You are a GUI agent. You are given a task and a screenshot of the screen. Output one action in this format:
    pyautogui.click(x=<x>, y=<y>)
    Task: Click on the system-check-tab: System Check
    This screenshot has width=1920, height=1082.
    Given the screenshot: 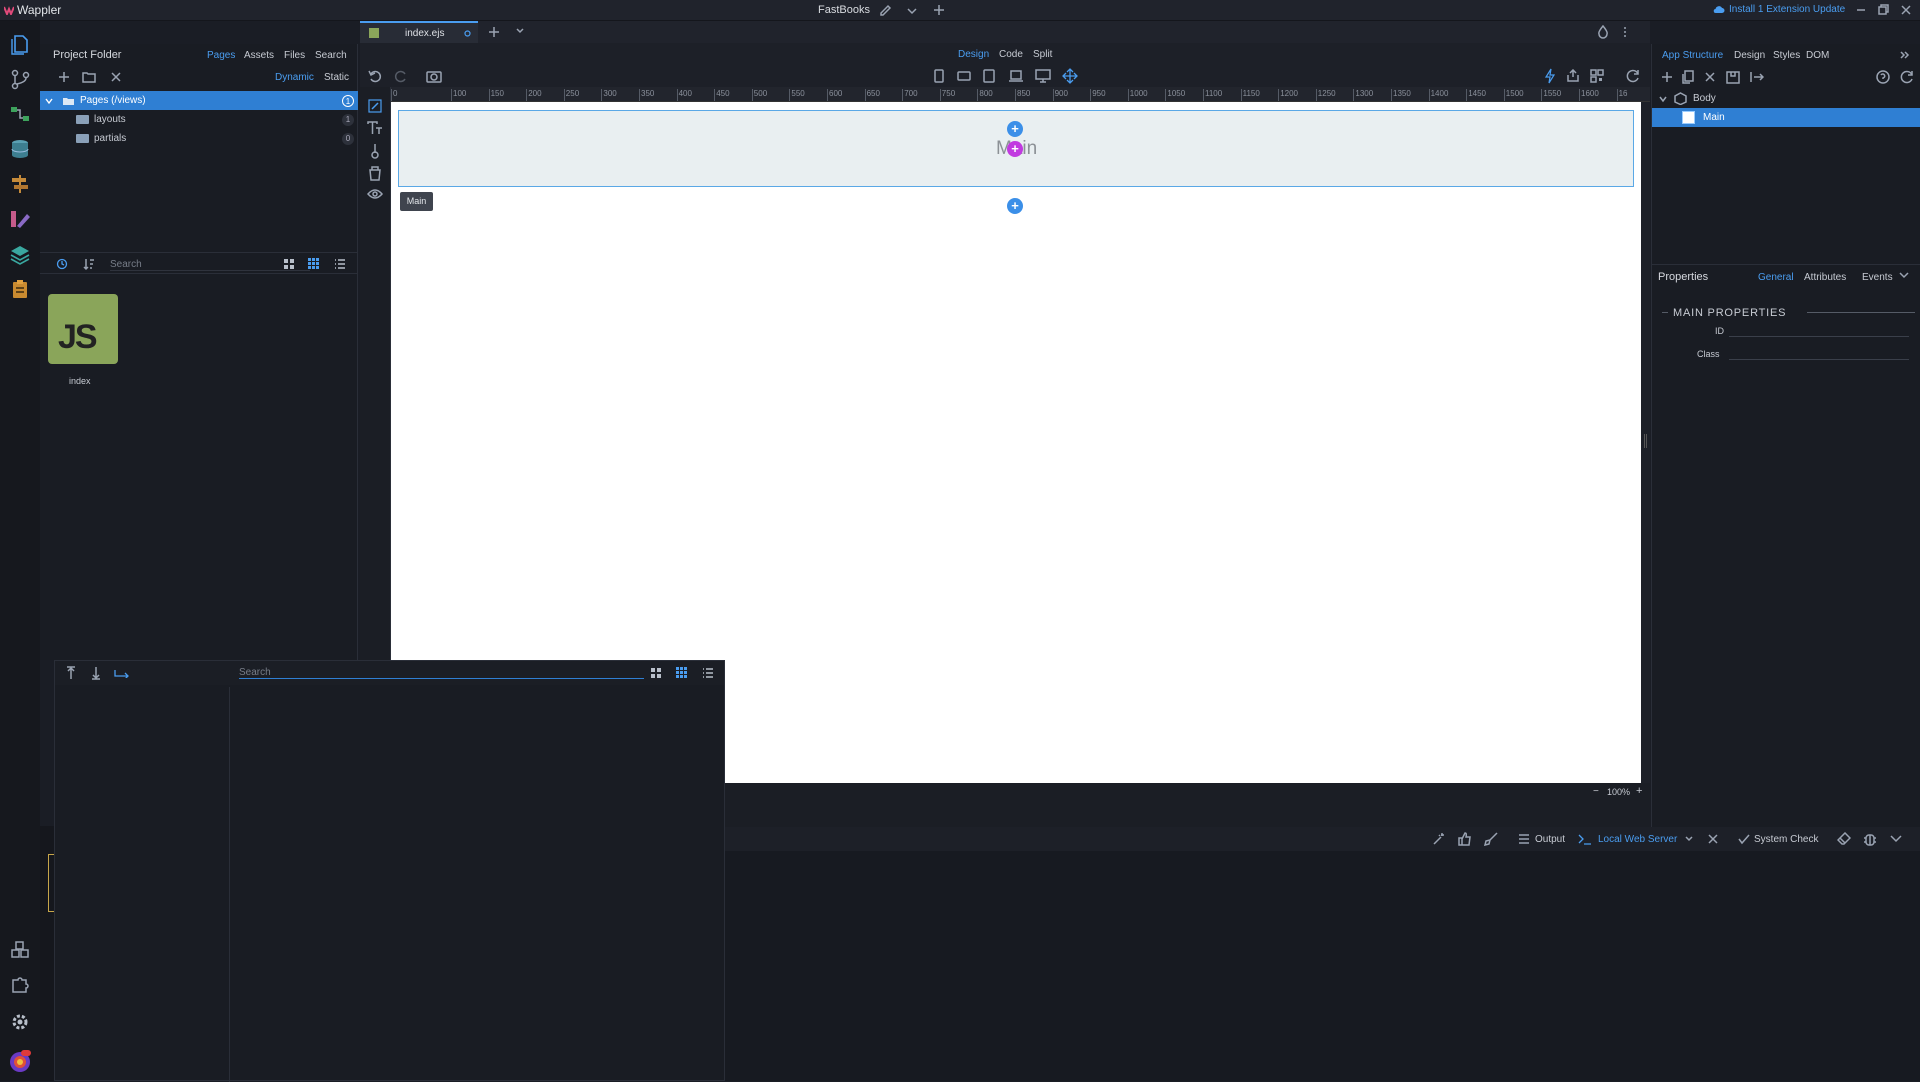 What is the action you would take?
    pyautogui.click(x=1786, y=839)
    